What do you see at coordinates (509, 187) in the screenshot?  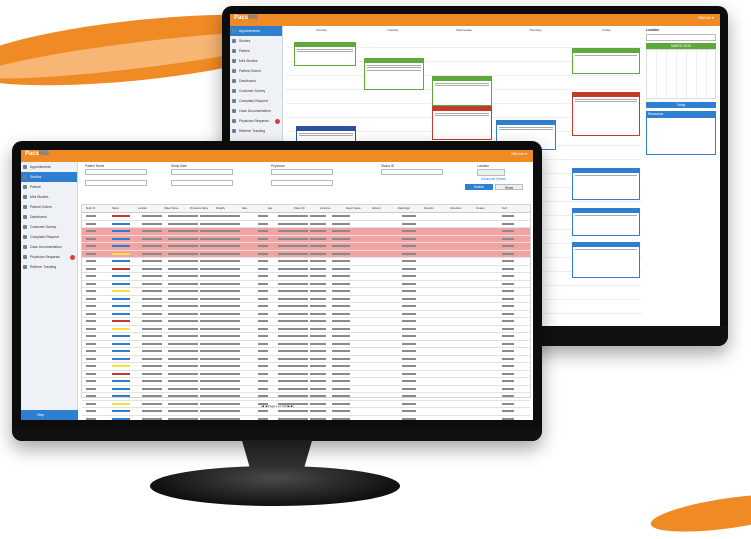 I see `reset-button: Reset` at bounding box center [509, 187].